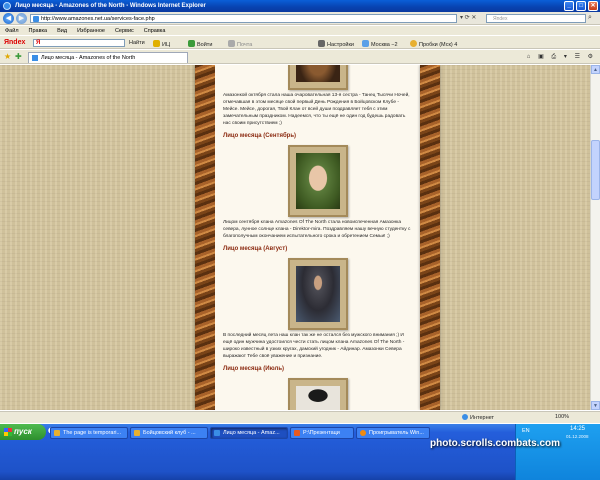 The width and height of the screenshot is (600, 480). What do you see at coordinates (8, 432) in the screenshot?
I see `windows-logo-icon` at bounding box center [8, 432].